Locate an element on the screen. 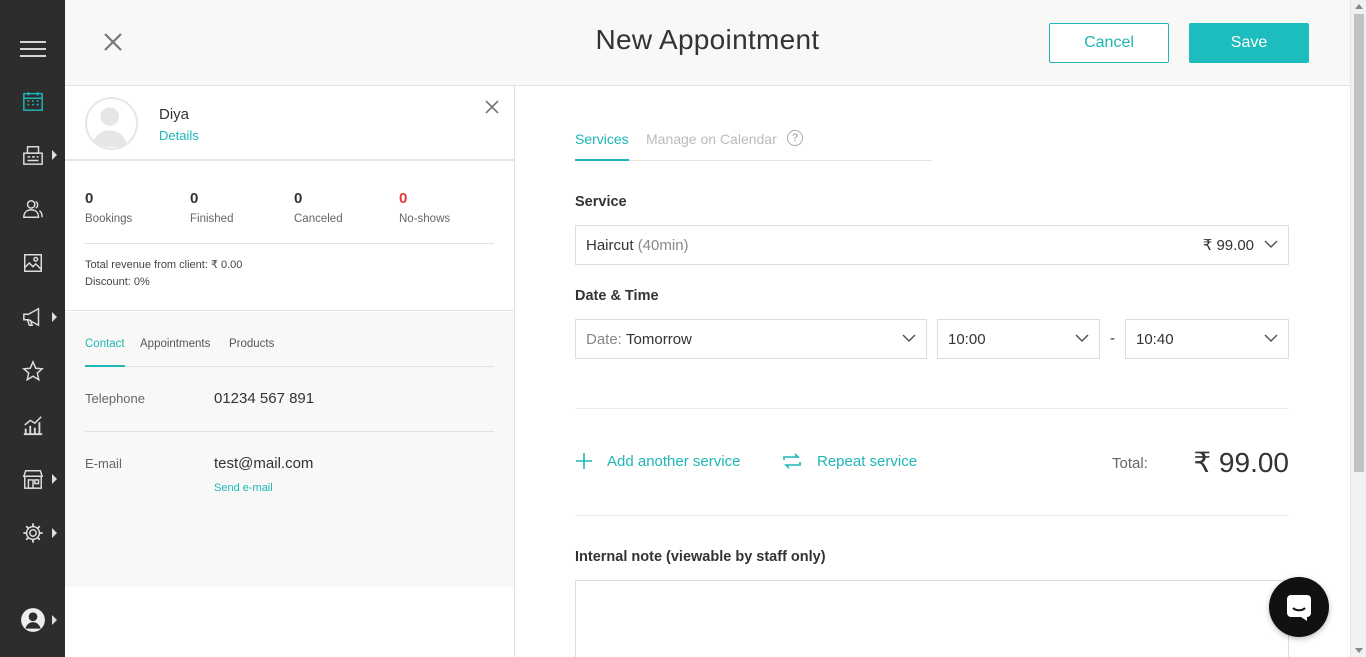 The image size is (1366, 657). service-label: Service is located at coordinates (601, 202).